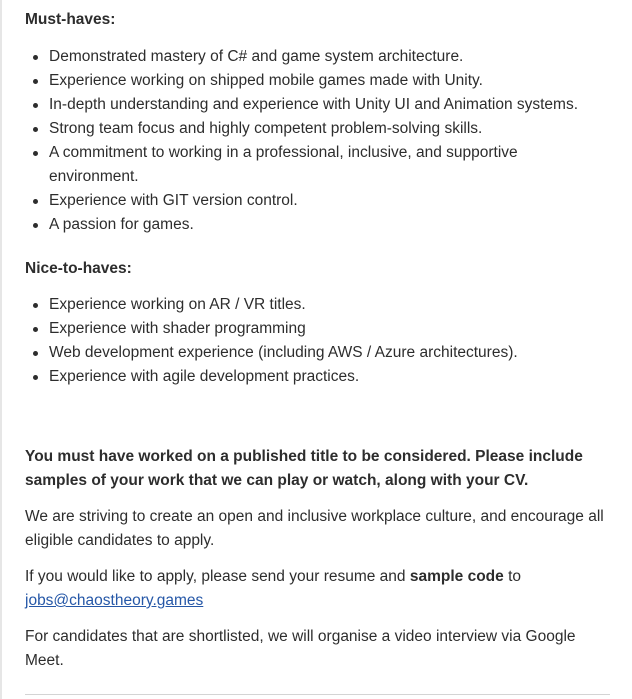  What do you see at coordinates (70, 19) in the screenshot?
I see `must-haves-heading: Must-haves:` at bounding box center [70, 19].